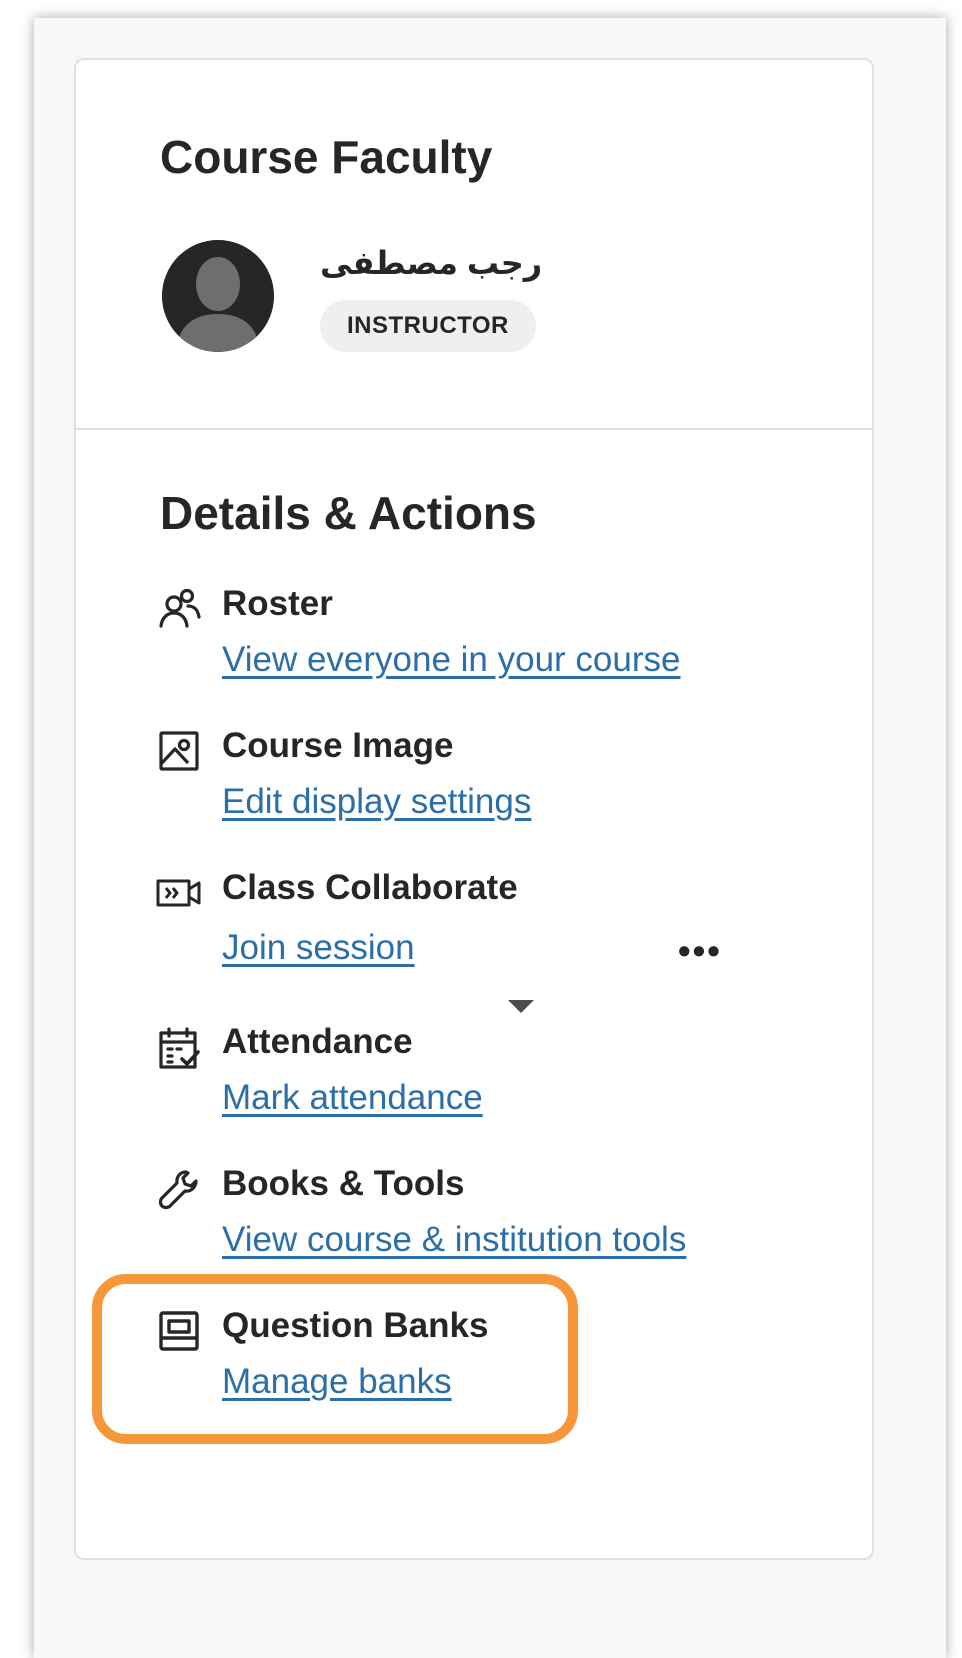 This screenshot has width=962, height=1658. Describe the element at coordinates (318, 948) in the screenshot. I see `join-session-link: Join session` at that location.